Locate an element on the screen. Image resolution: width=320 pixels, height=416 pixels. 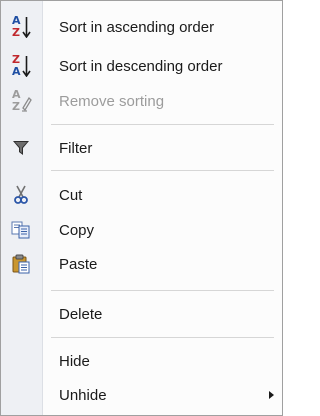
menu-item-label: Remove sorting is located at coordinates (112, 101).